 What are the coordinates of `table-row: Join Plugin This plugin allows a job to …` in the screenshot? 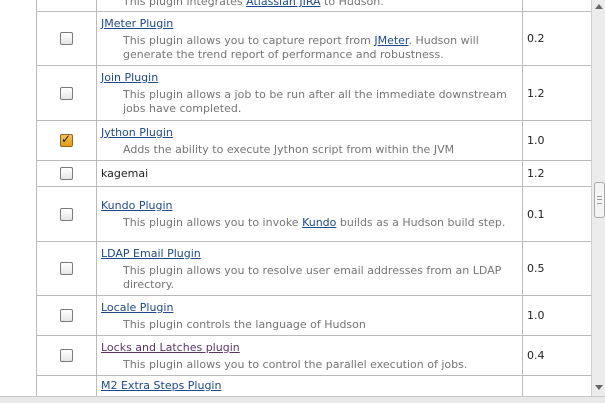 It's located at (313, 93).